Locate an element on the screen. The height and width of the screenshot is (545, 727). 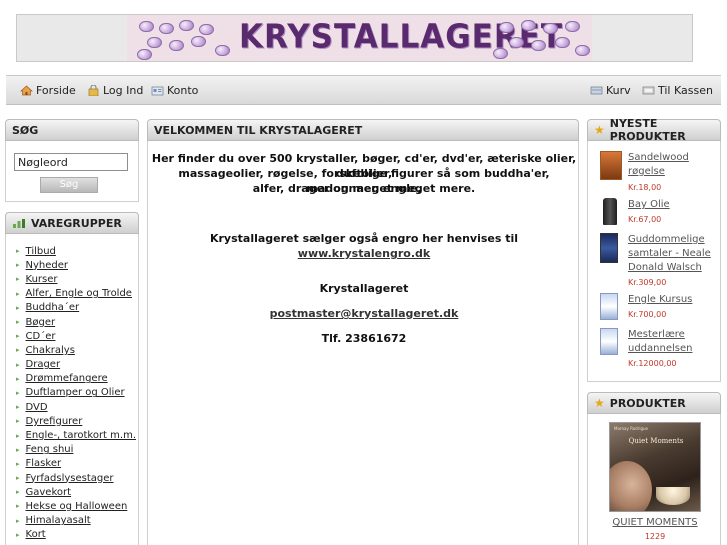
nav-account-link: Konto is located at coordinates (174, 90).